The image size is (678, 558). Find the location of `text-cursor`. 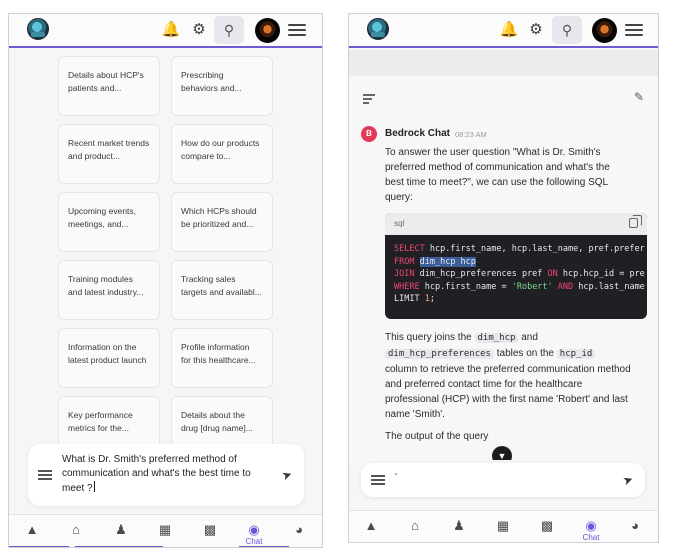

text-cursor is located at coordinates (94, 486).